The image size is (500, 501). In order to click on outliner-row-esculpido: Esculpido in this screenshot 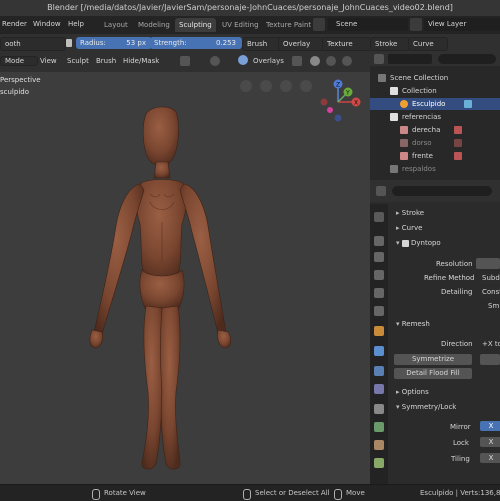, I will do `click(435, 104)`.